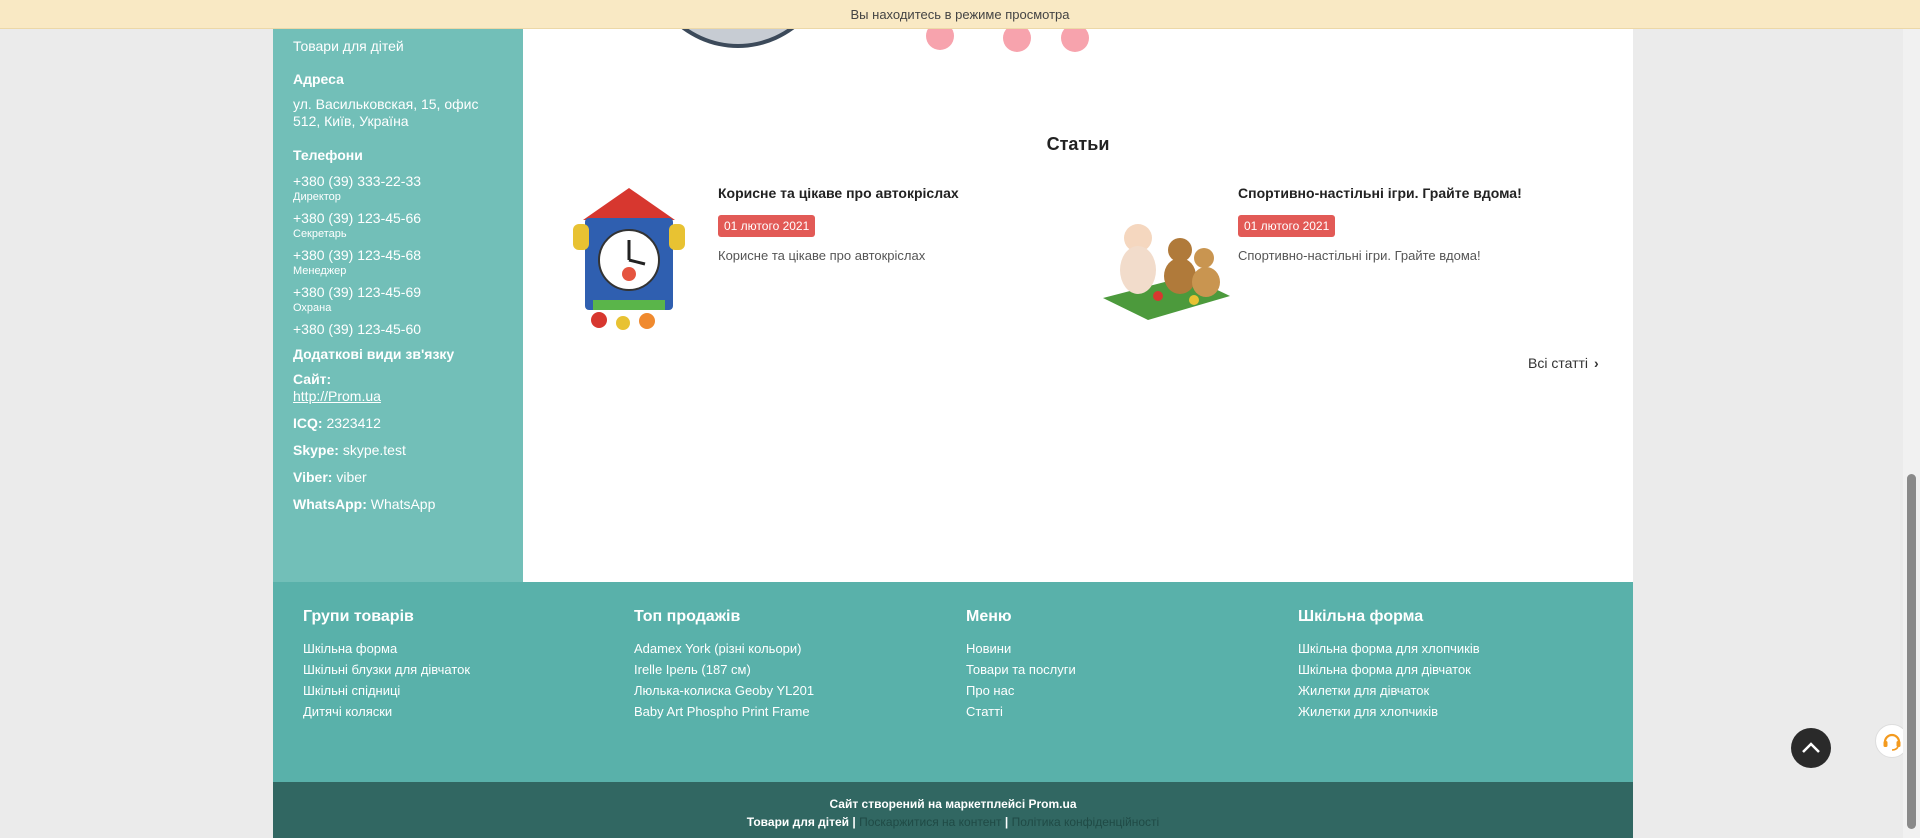 This screenshot has height=838, width=1920. I want to click on article-title: Спортивно-настільні ігри. Грайте вдома!, so click(1380, 193).